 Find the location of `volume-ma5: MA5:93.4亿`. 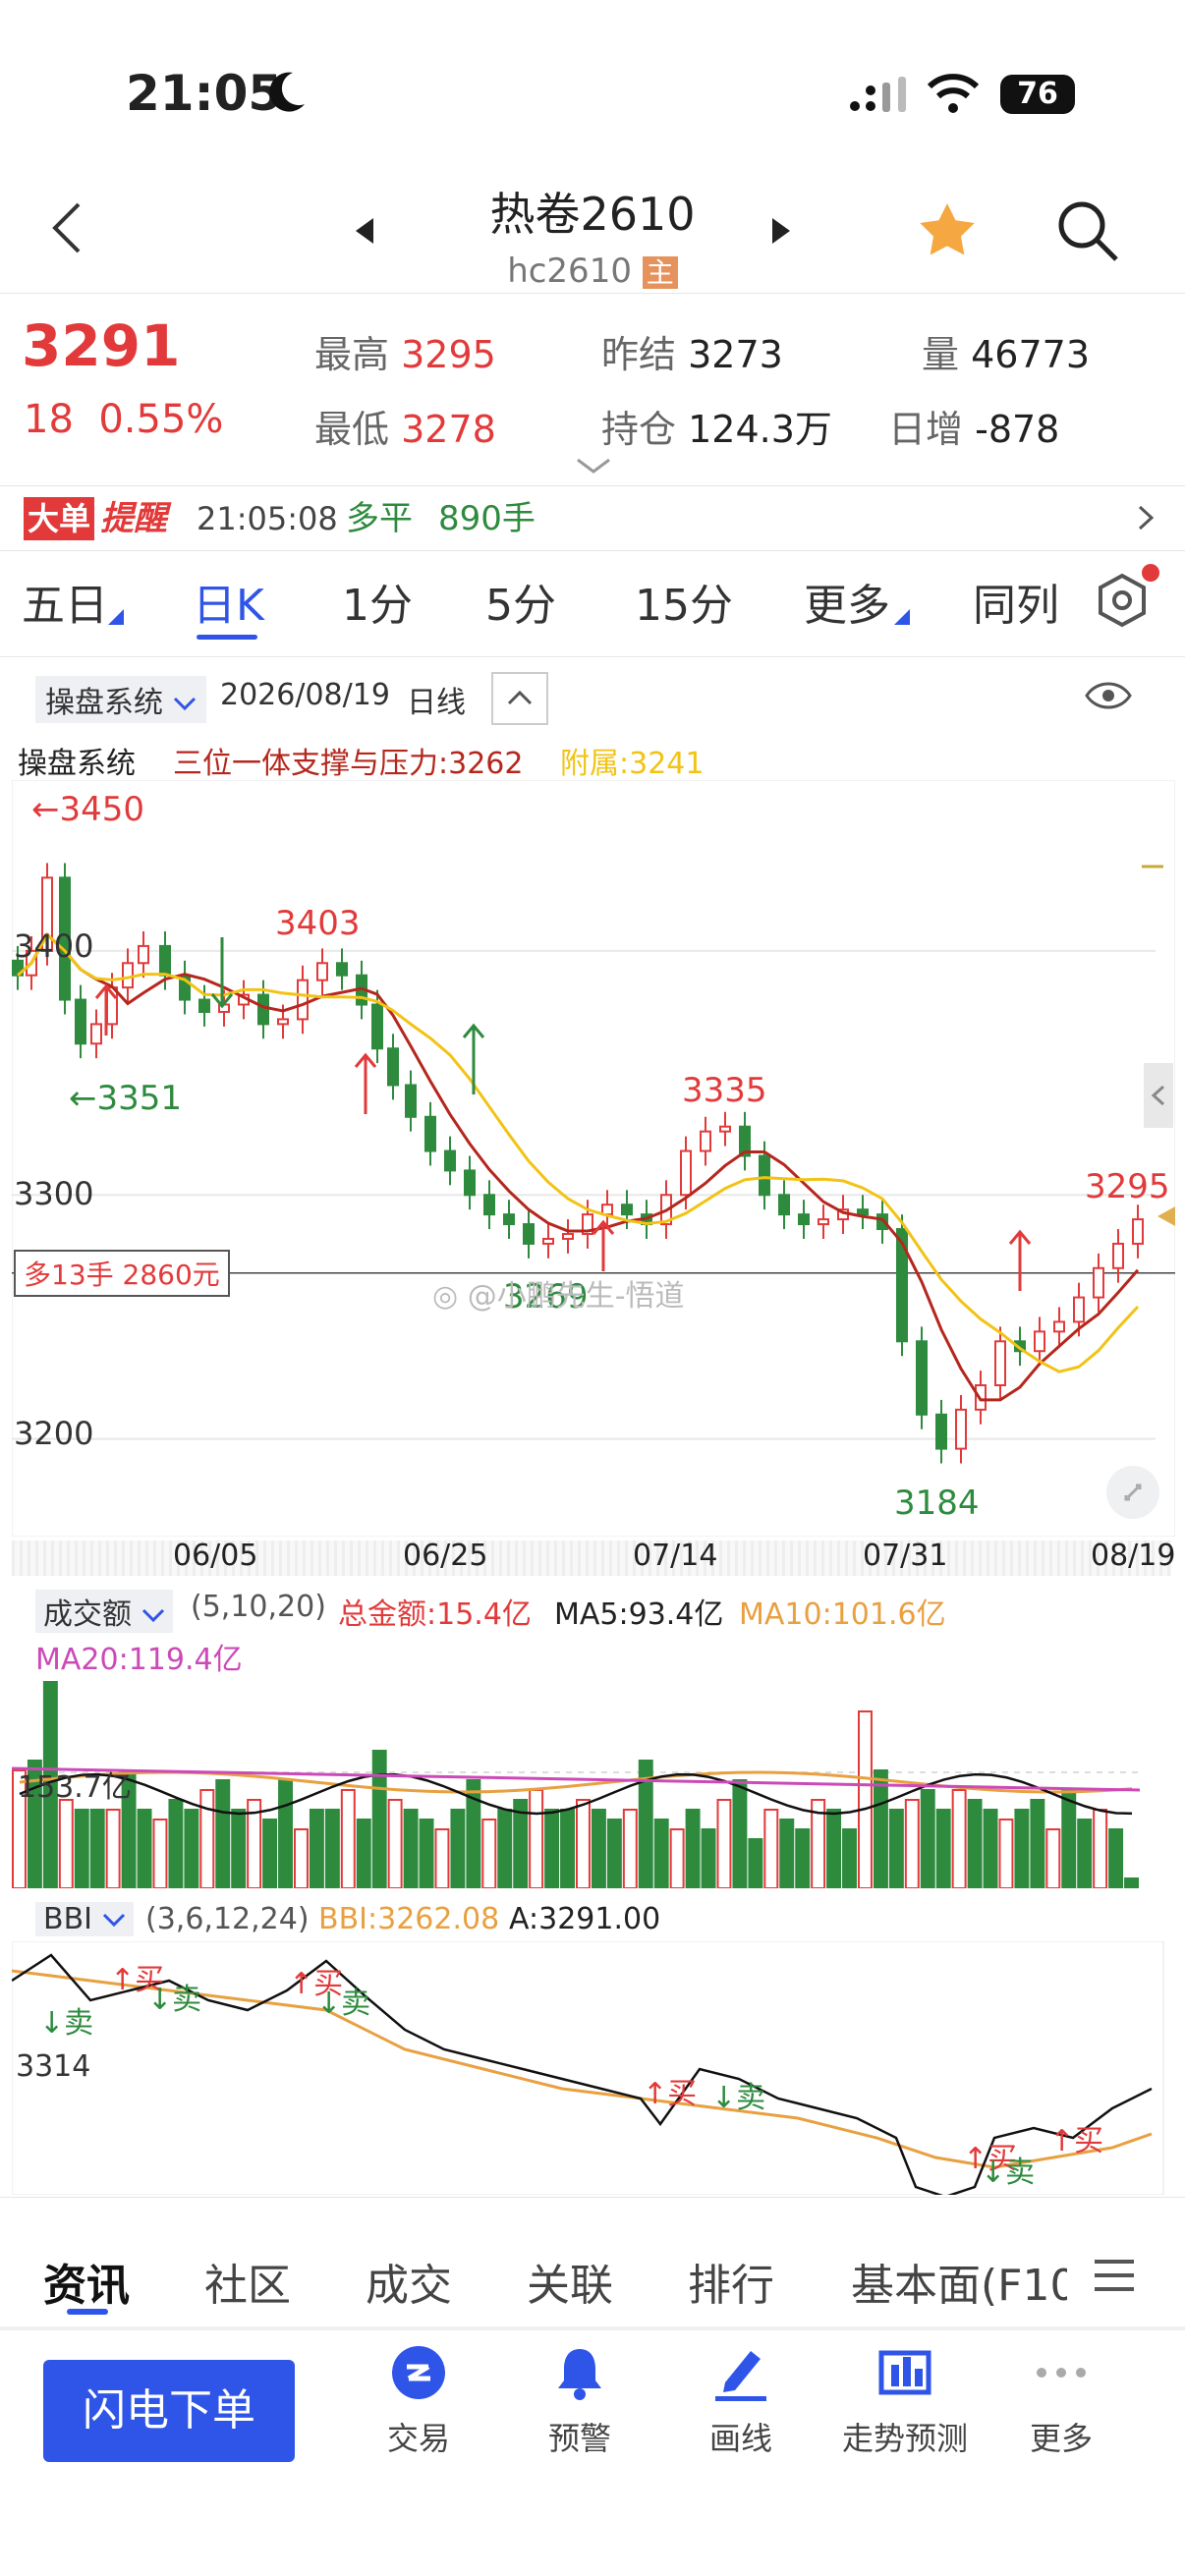

volume-ma5: MA5:93.4亿 is located at coordinates (639, 1614).